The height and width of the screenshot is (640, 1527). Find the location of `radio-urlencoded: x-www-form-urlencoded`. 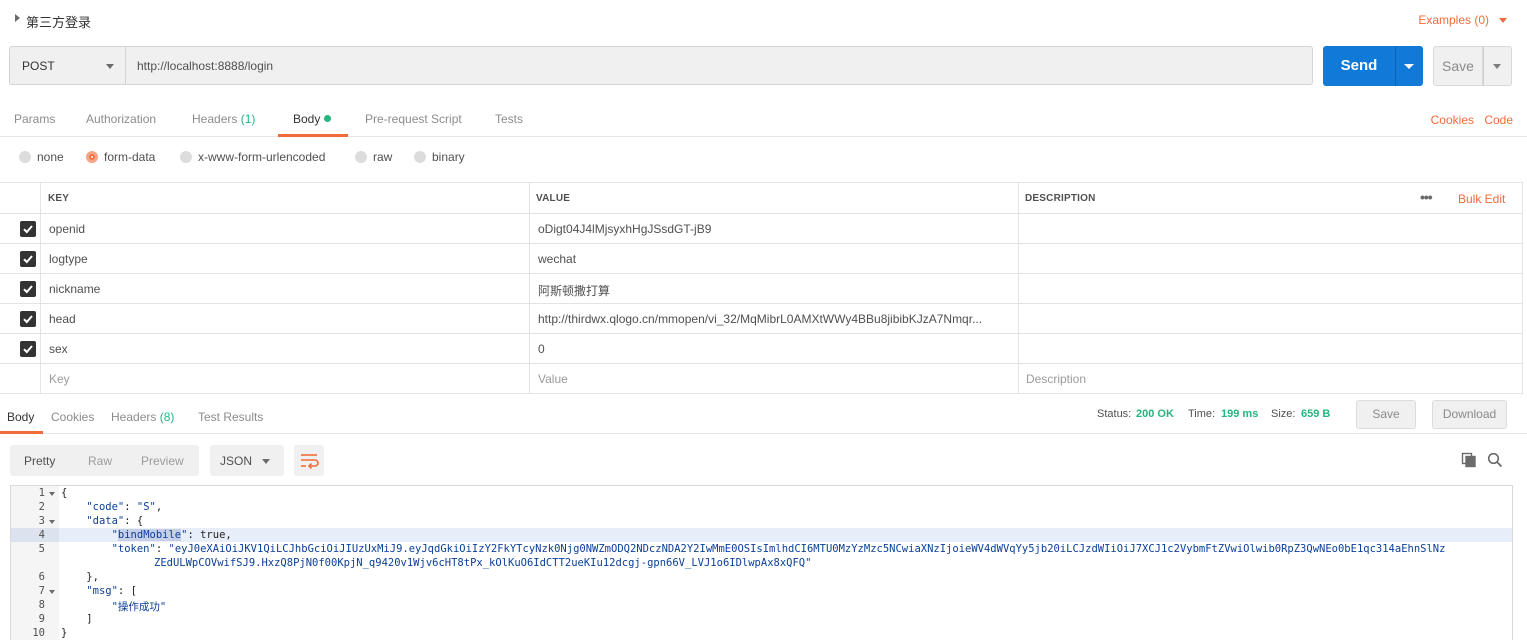

radio-urlencoded: x-www-form-urlencoded is located at coordinates (252, 157).